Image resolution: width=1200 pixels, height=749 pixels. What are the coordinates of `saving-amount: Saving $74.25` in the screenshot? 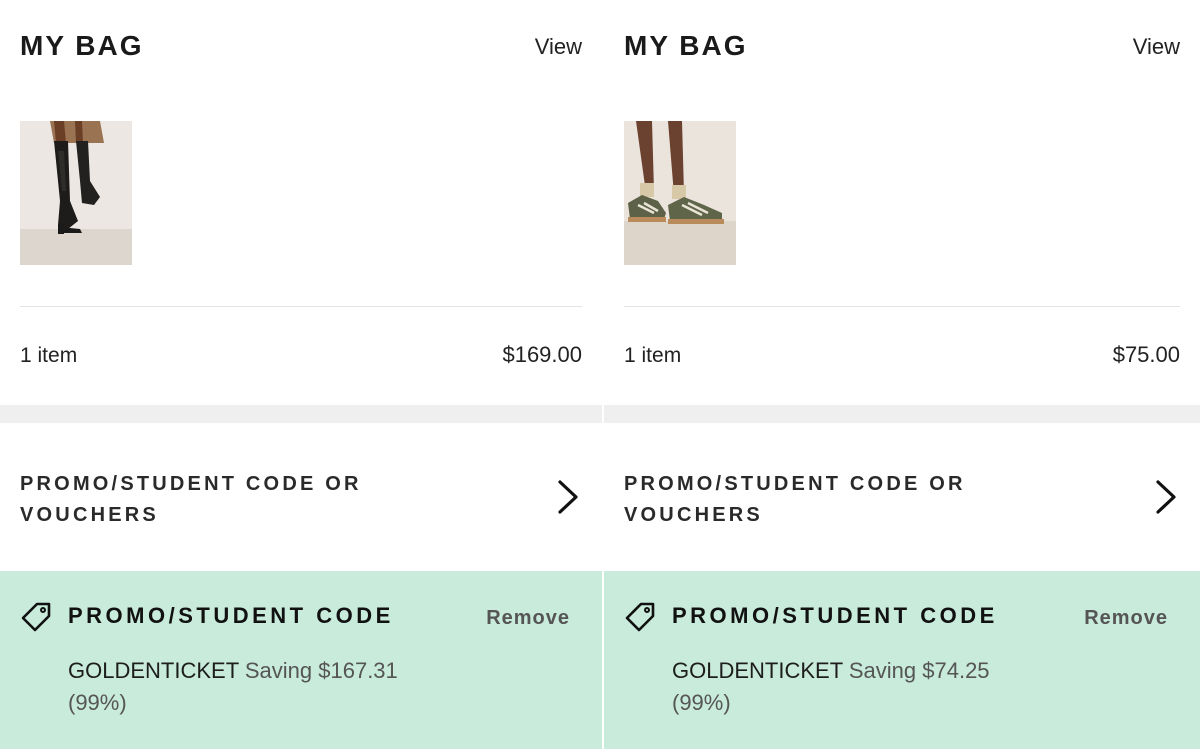 It's located at (919, 670).